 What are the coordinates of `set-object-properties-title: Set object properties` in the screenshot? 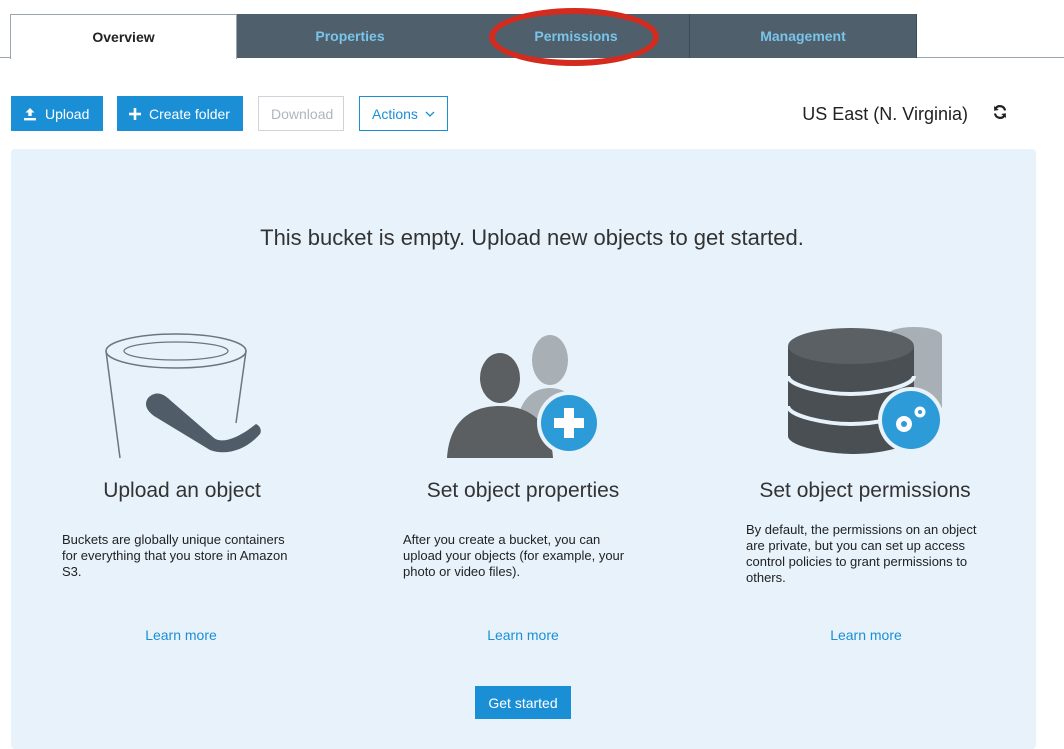 It's located at (523, 490).